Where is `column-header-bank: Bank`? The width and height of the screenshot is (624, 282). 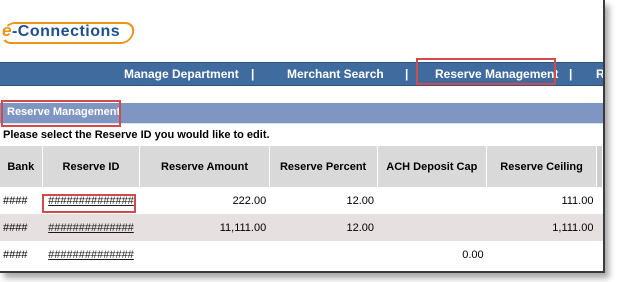
column-header-bank: Bank is located at coordinates (21, 166).